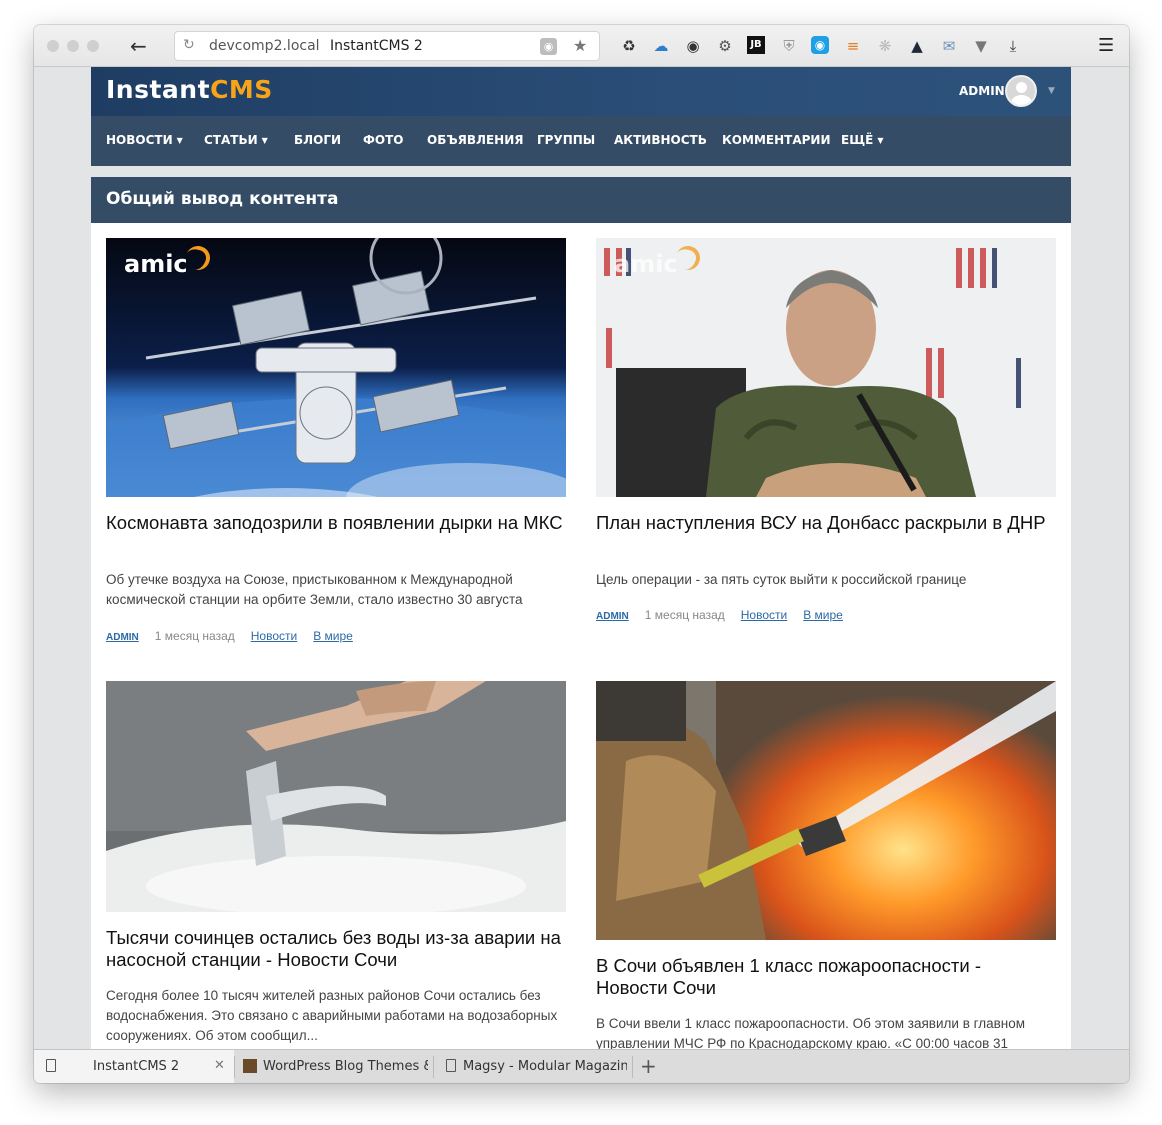  I want to click on nav-item-ads: ОБЪЯВЛЕНИЯ, so click(475, 140).